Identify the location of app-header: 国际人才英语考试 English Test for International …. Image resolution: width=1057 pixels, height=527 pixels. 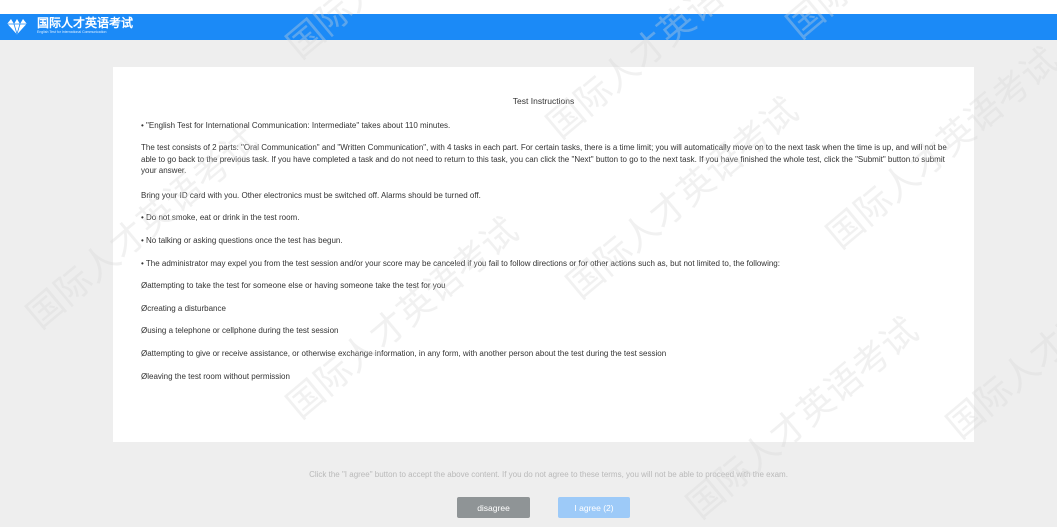
(528, 27).